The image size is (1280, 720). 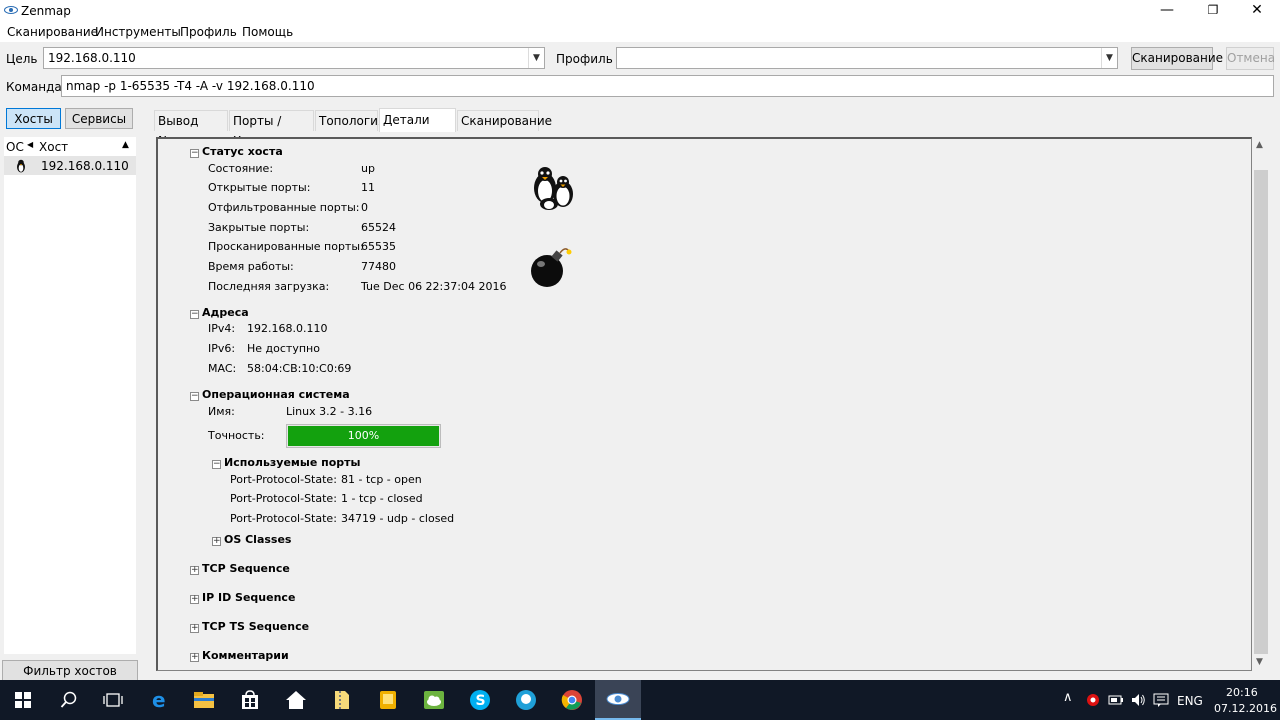 What do you see at coordinates (70, 670) in the screenshot?
I see `host-filter-button: Фильтр хостов` at bounding box center [70, 670].